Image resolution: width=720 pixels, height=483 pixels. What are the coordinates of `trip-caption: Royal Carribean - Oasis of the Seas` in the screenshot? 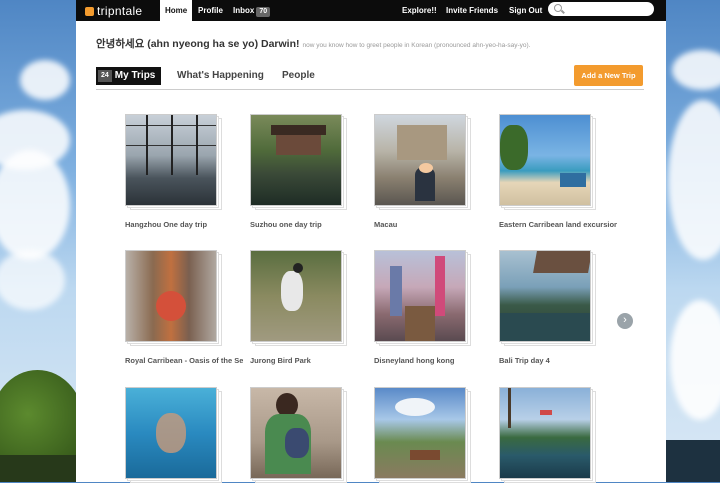 It's located at (184, 360).